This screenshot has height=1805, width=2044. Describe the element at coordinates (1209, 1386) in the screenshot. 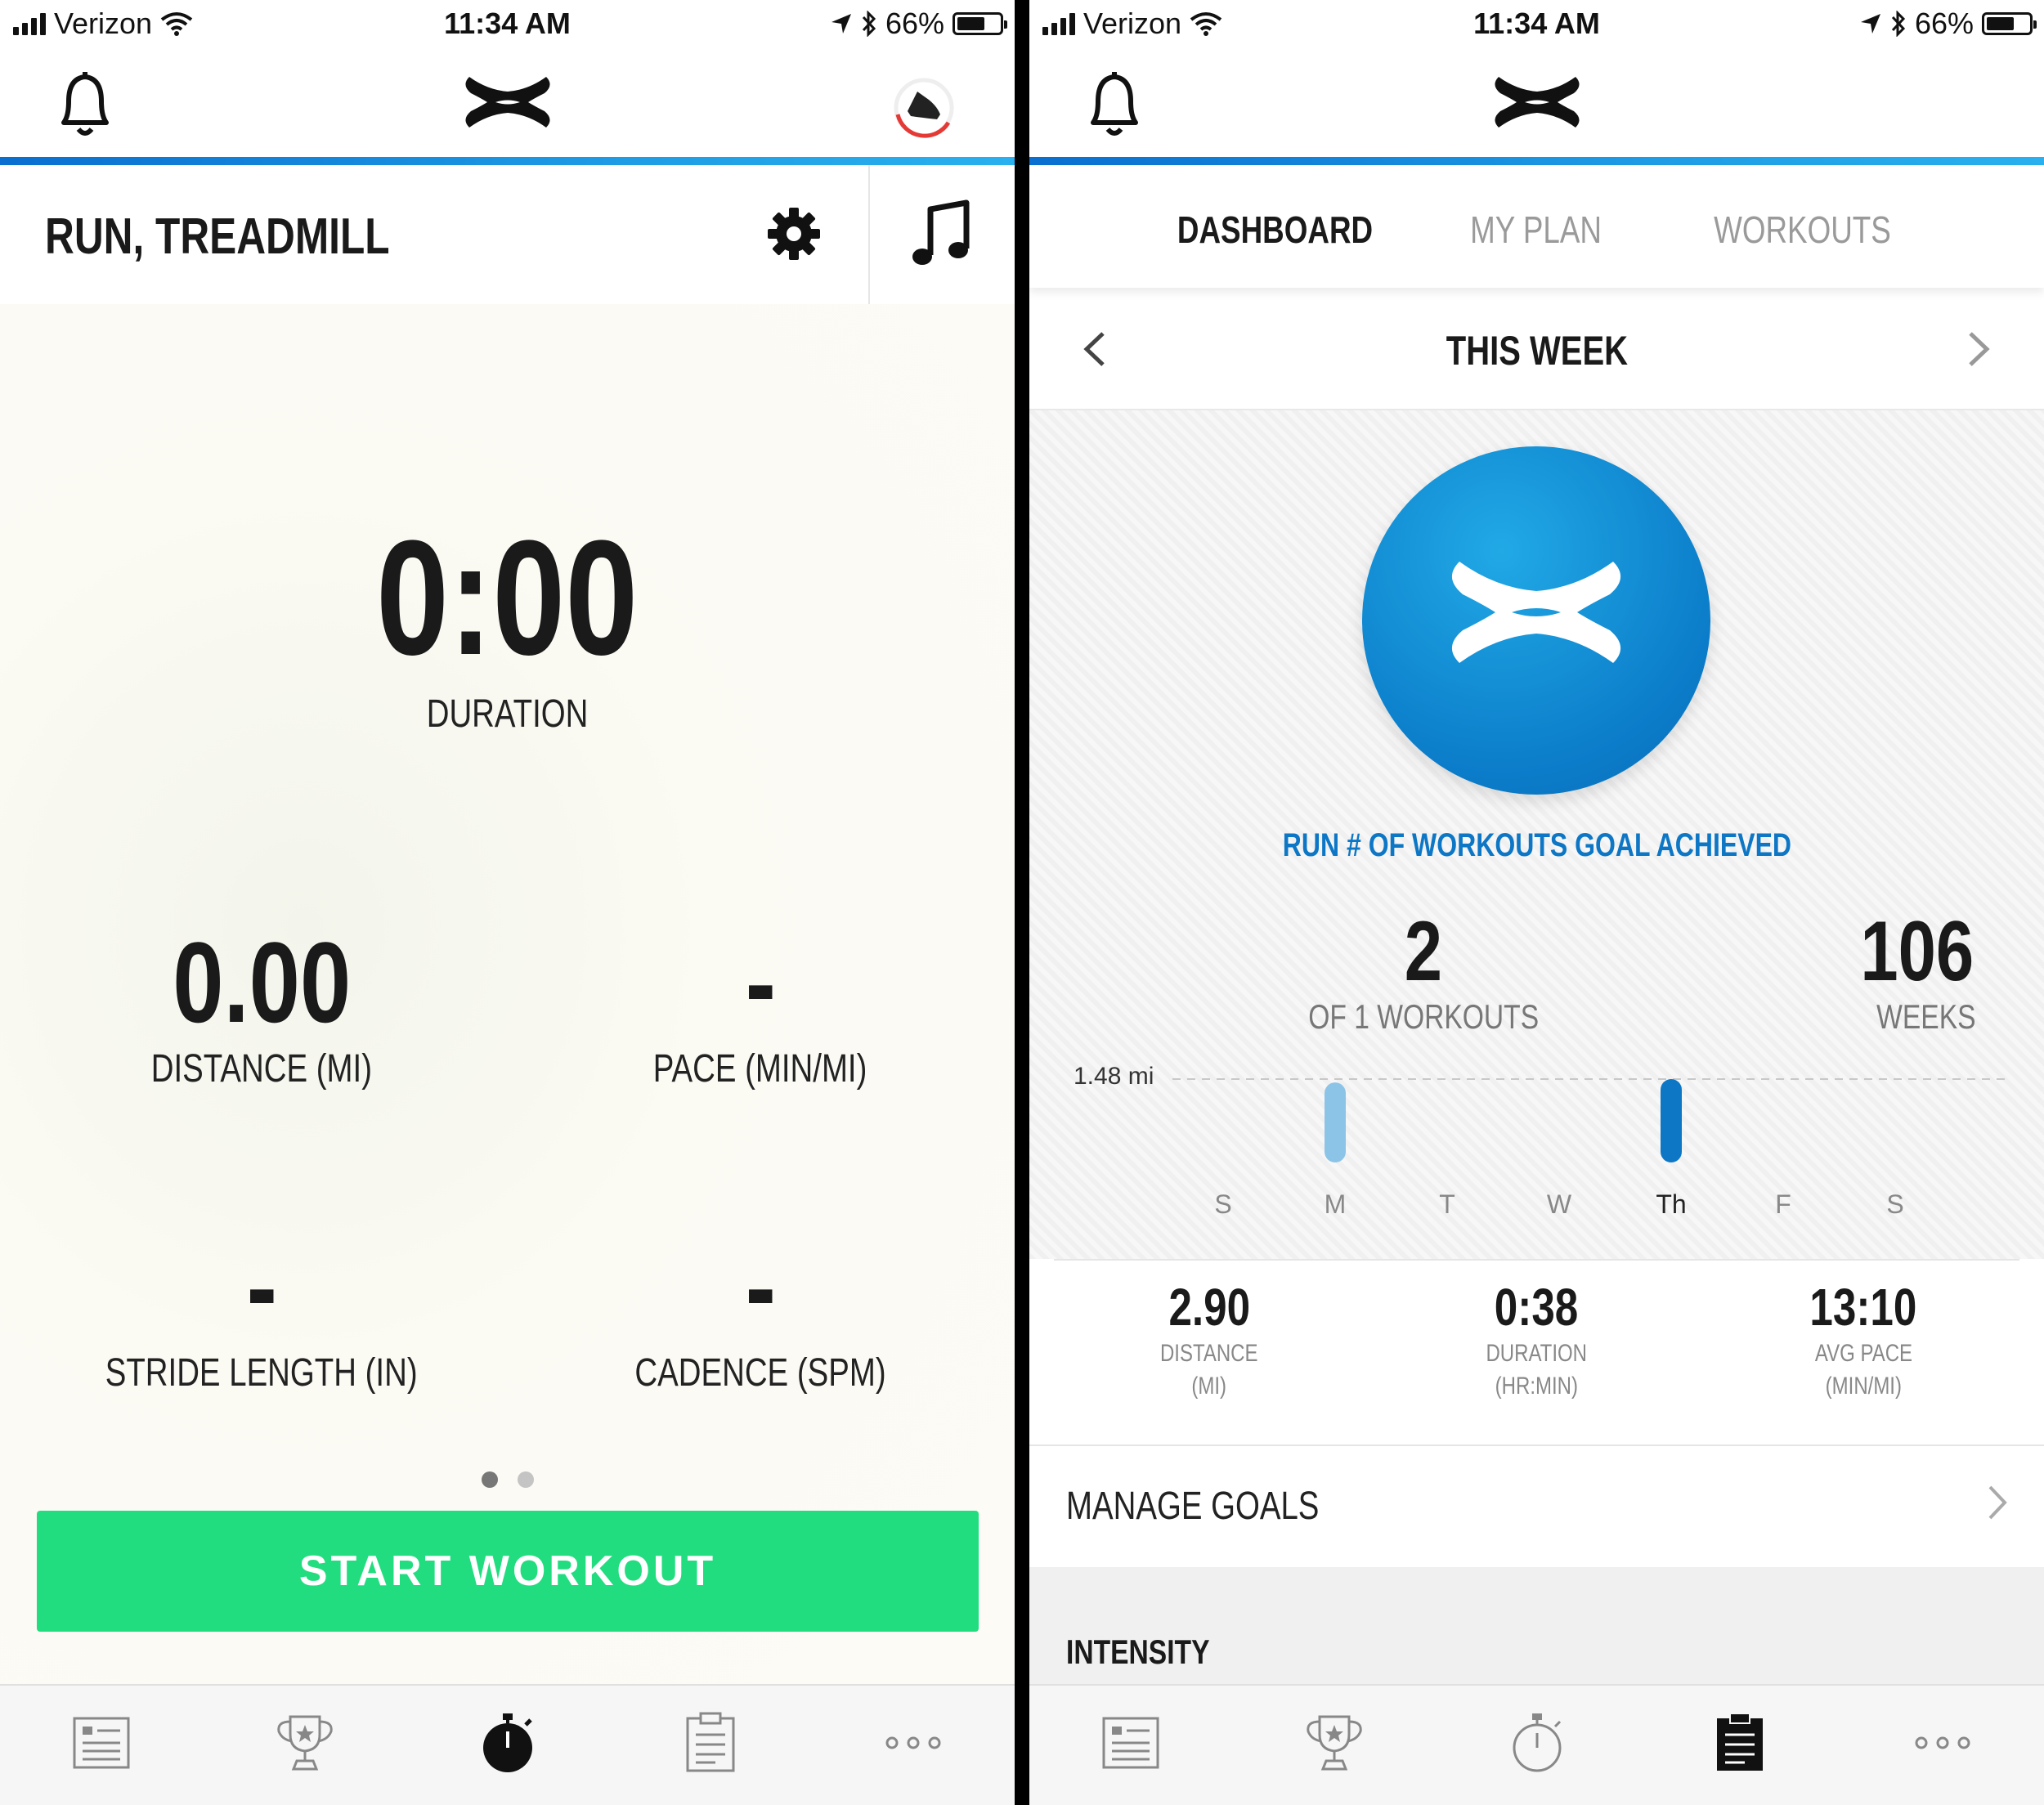

I see `total-distance-unit: (MI)` at that location.